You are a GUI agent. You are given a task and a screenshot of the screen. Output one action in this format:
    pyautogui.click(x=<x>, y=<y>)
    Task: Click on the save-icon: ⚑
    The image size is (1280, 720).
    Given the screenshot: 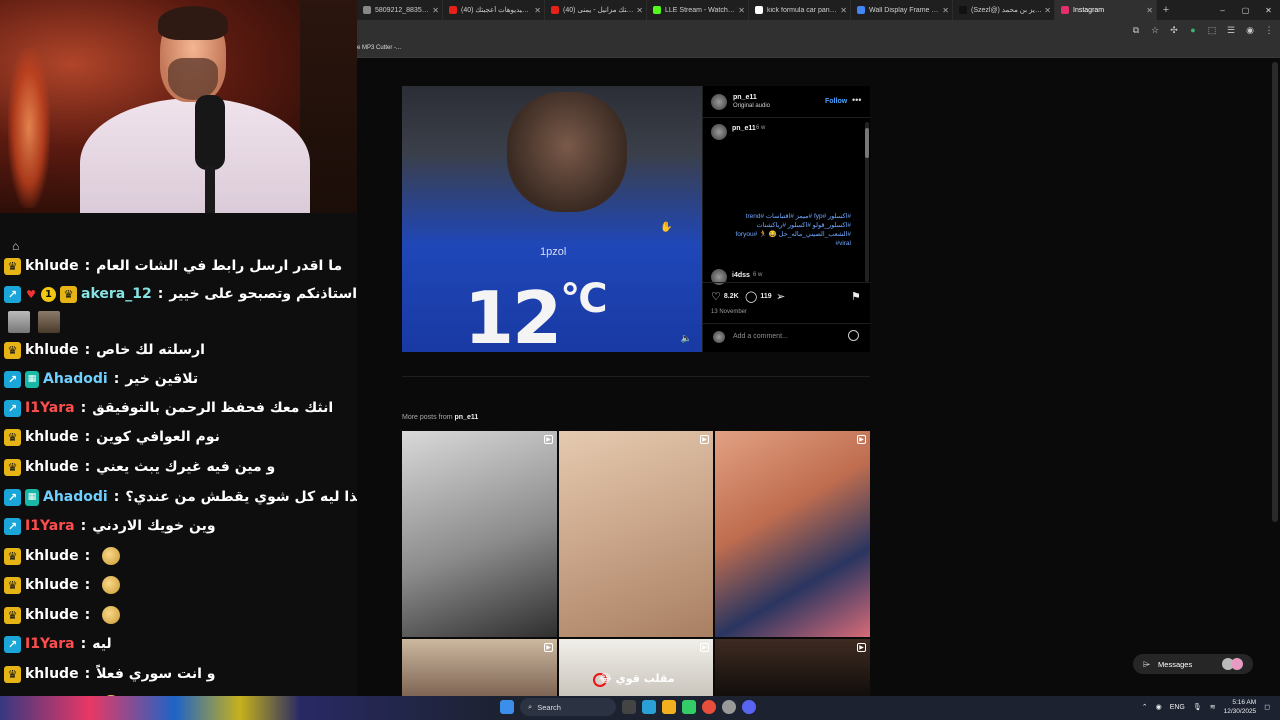 What is the action you would take?
    pyautogui.click(x=856, y=296)
    